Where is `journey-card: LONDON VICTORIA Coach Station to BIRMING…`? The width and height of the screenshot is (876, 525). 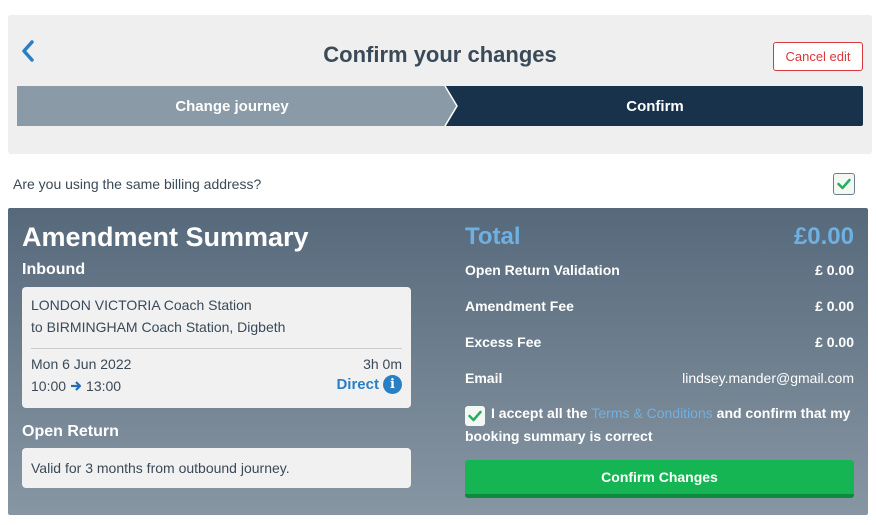 journey-card: LONDON VICTORIA Coach Station to BIRMING… is located at coordinates (216, 347).